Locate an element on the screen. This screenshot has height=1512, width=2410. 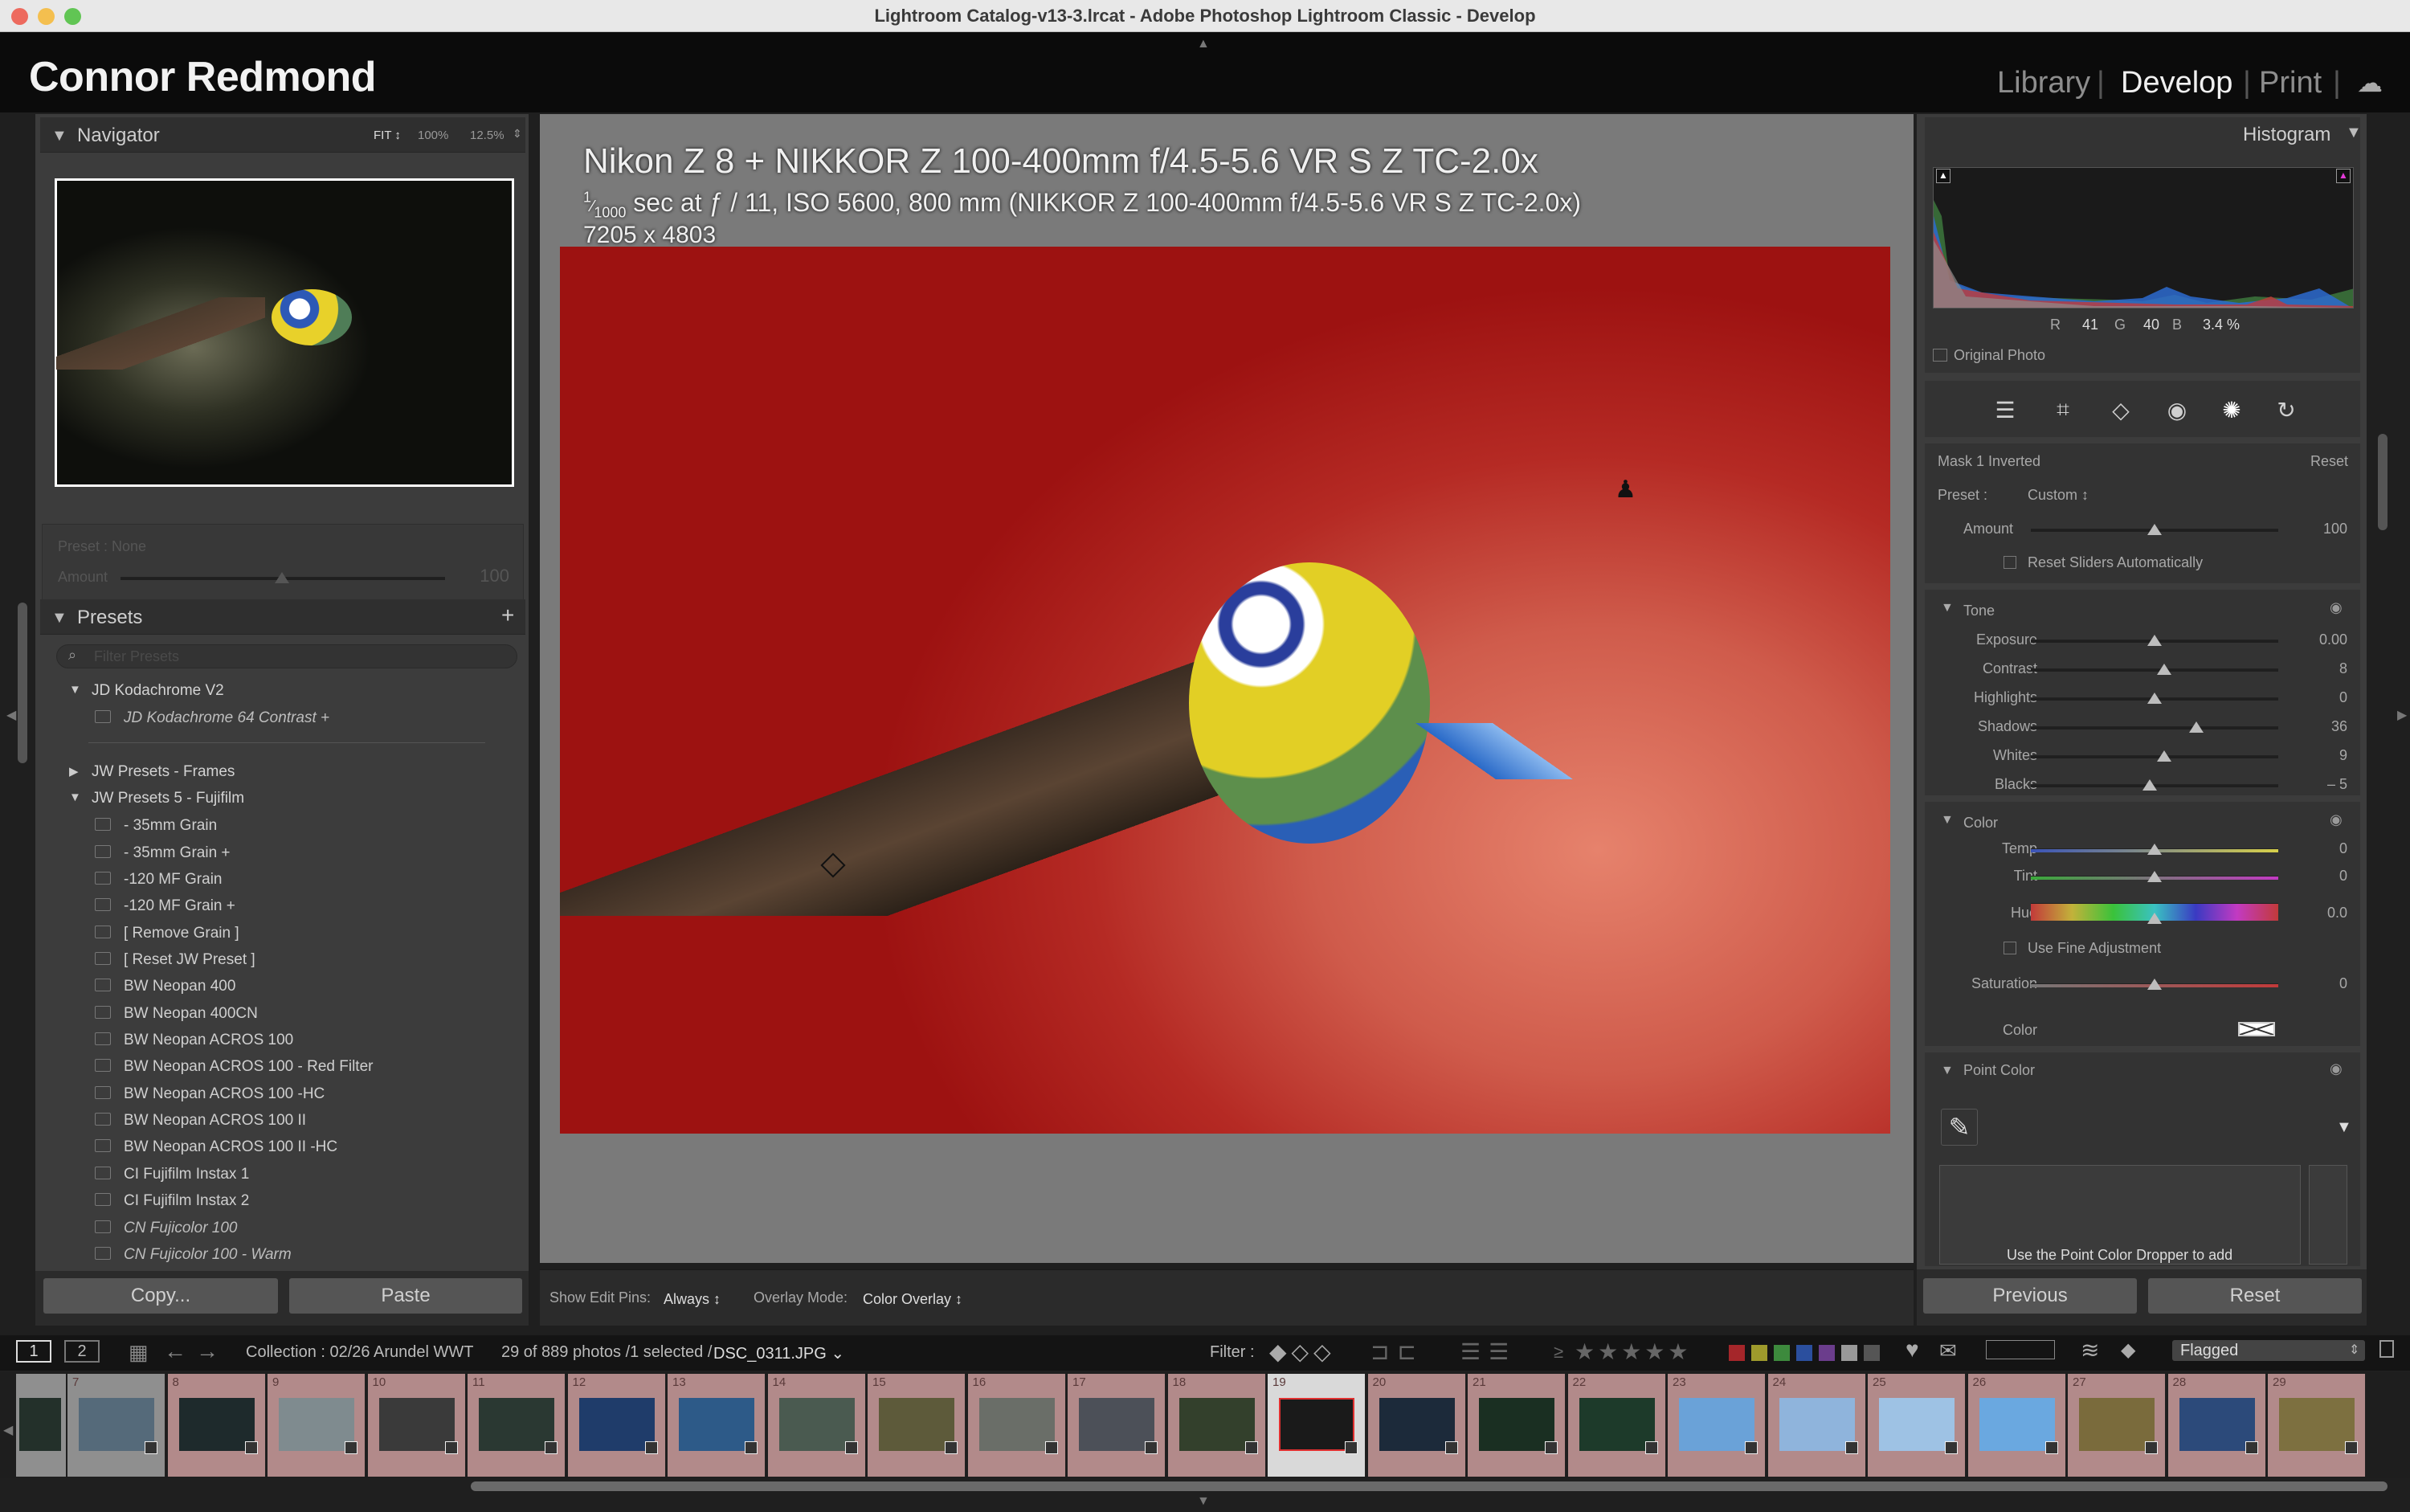
preset-filter-input: ⌕ Filter Presets is located at coordinates (287, 656).